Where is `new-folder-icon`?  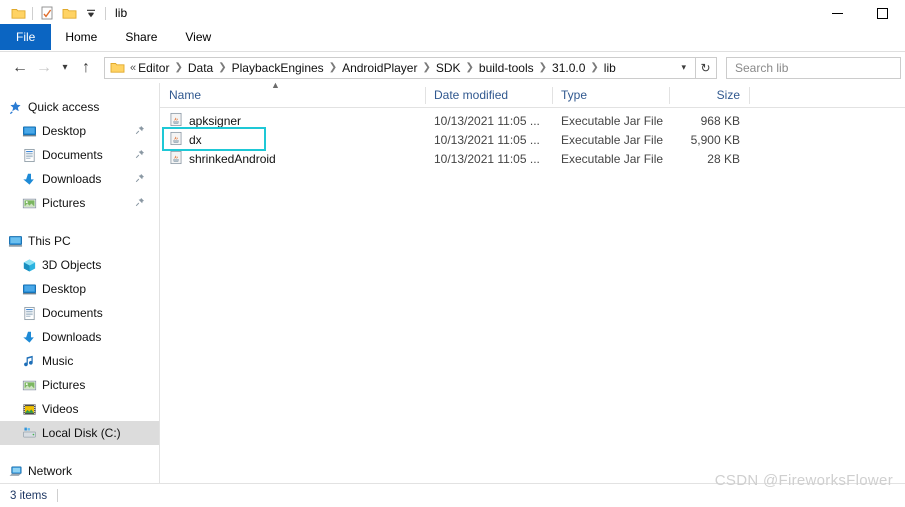
new-folder-icon is located at coordinates (69, 13).